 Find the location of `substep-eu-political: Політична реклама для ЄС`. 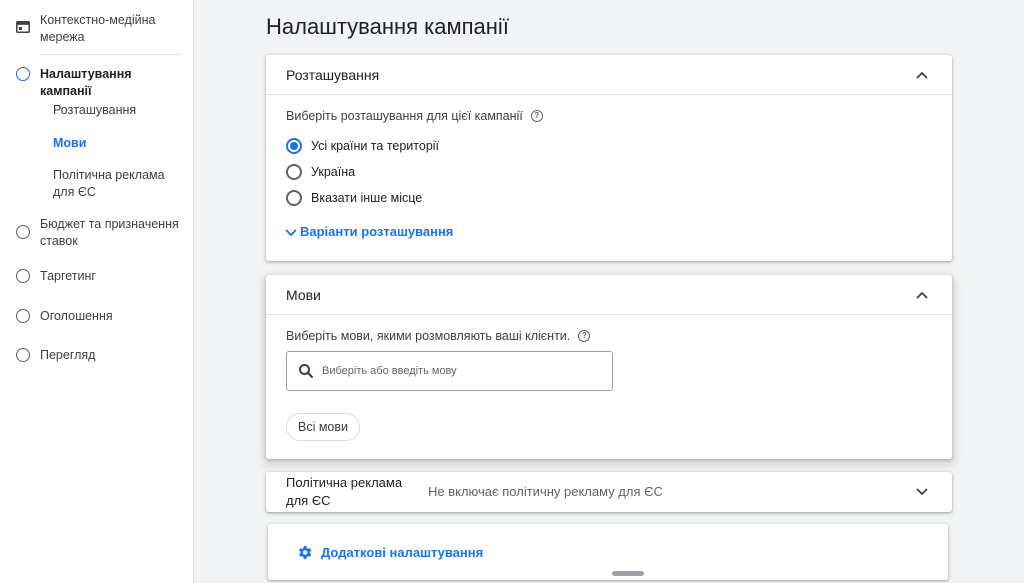

substep-eu-political: Політична реклама для ЄС is located at coordinates (120, 184).